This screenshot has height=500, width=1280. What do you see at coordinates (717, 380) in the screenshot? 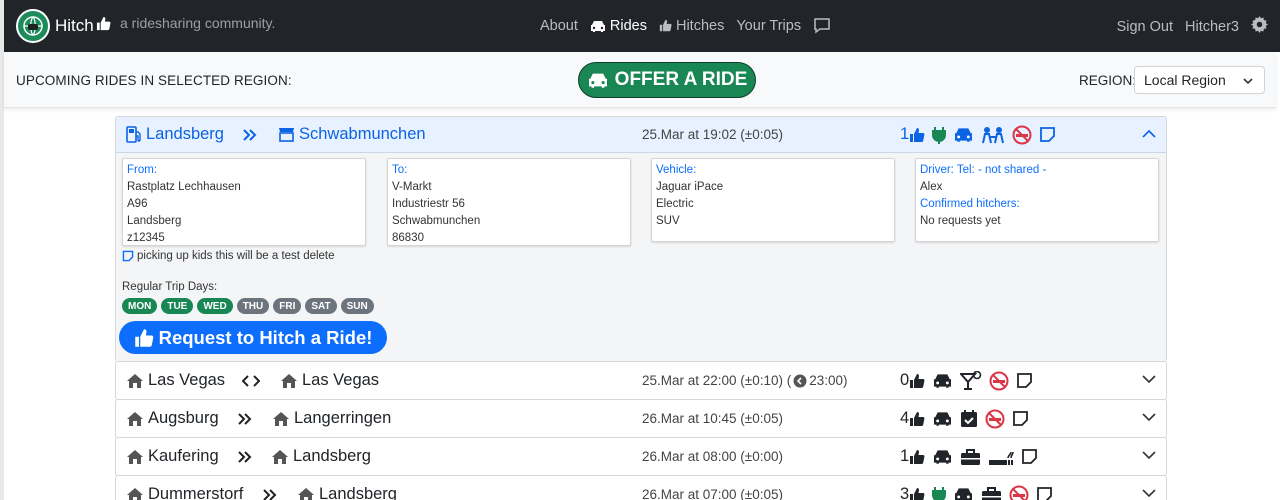
I see `ride-time-text: 25.Mar at 22:00 (±0:10) (` at bounding box center [717, 380].